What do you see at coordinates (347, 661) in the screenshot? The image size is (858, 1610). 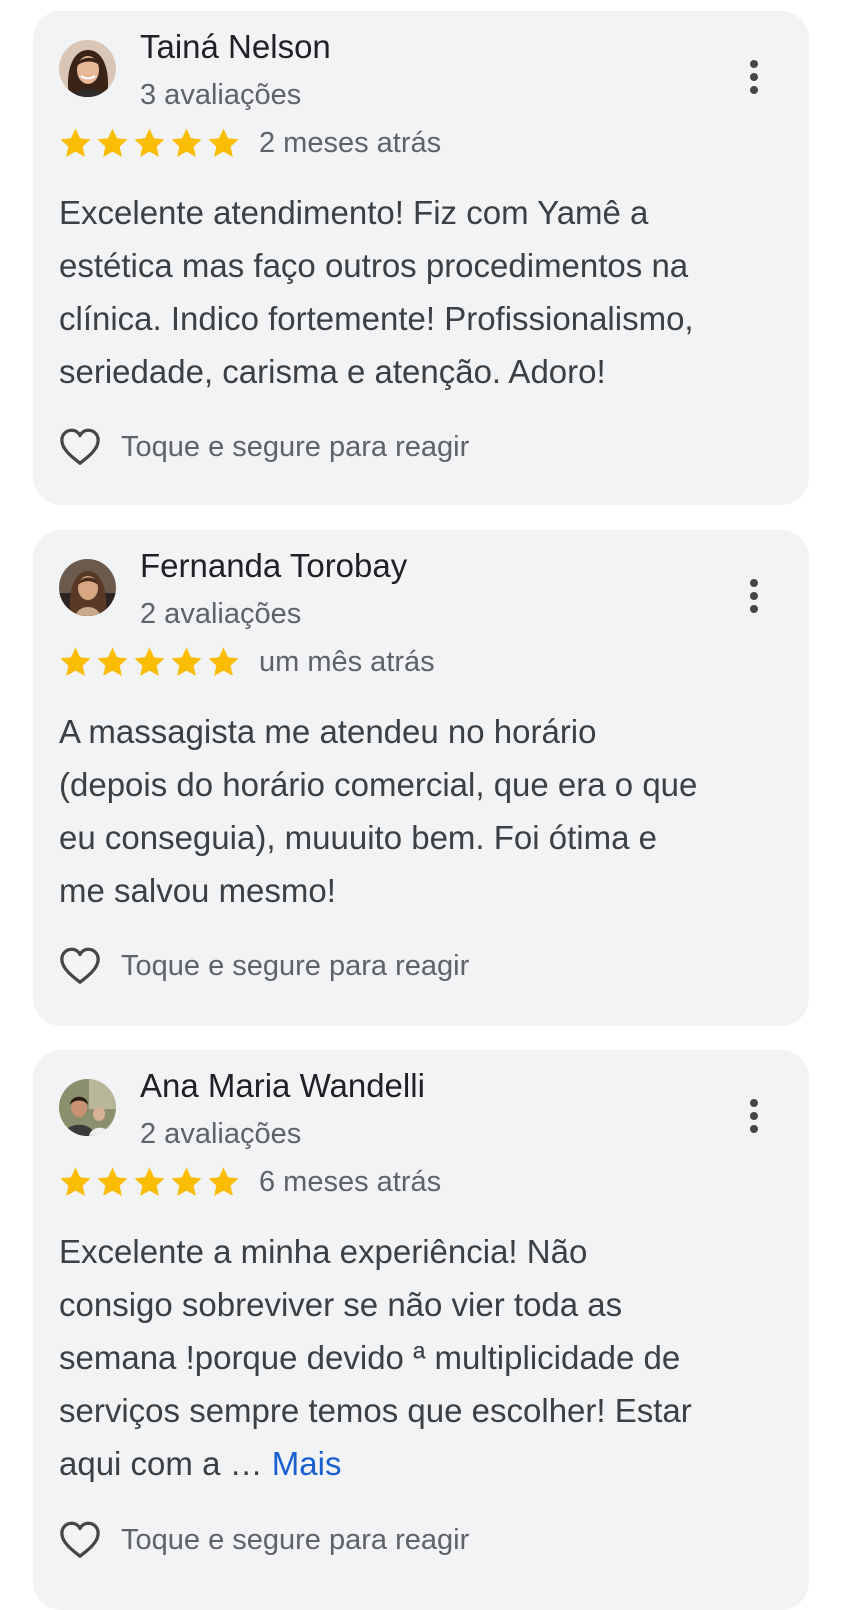 I see `review-time: um mês atrás` at bounding box center [347, 661].